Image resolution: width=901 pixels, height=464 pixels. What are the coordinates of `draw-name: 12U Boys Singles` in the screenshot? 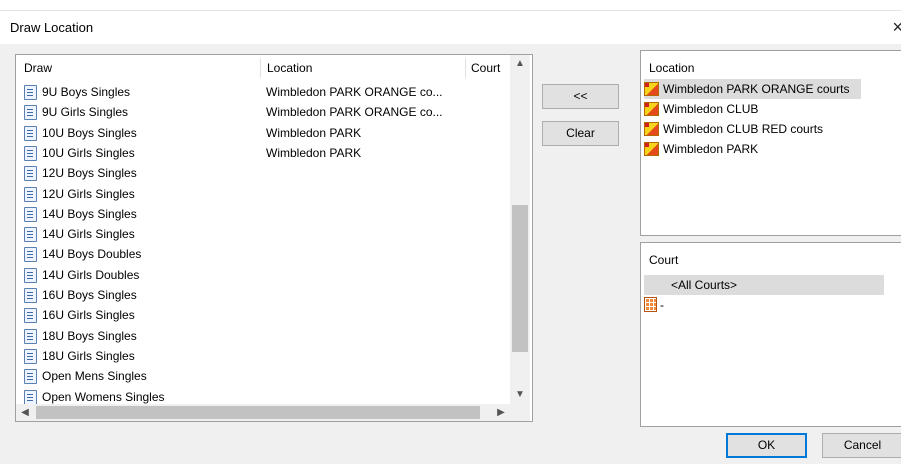 It's located at (89, 173).